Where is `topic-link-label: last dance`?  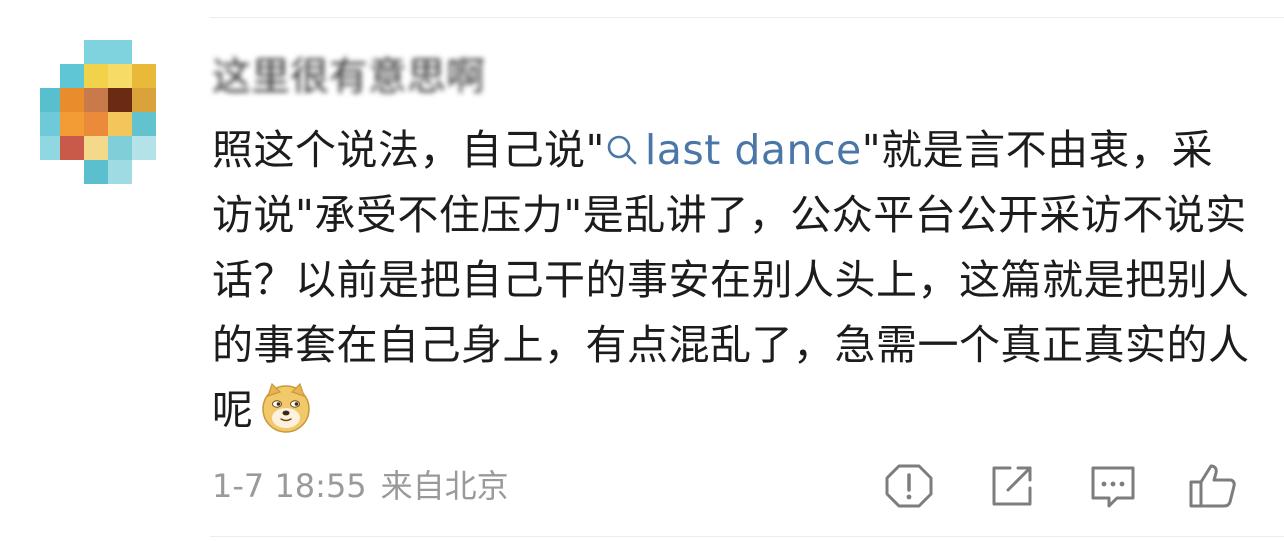 topic-link-label: last dance is located at coordinates (753, 150).